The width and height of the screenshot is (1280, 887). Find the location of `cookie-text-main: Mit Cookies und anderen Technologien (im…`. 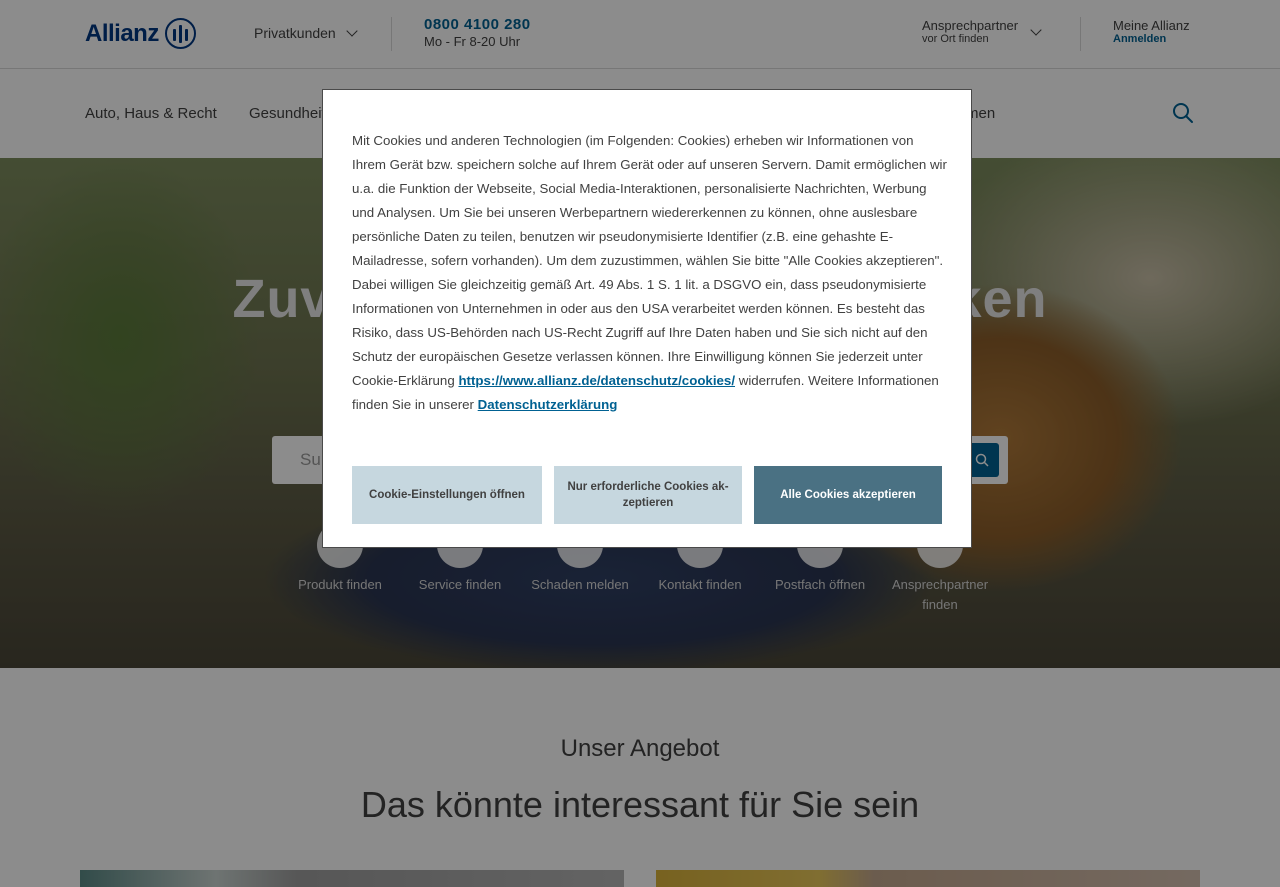

cookie-text-main: Mit Cookies und anderen Technologien (im… is located at coordinates (649, 260).